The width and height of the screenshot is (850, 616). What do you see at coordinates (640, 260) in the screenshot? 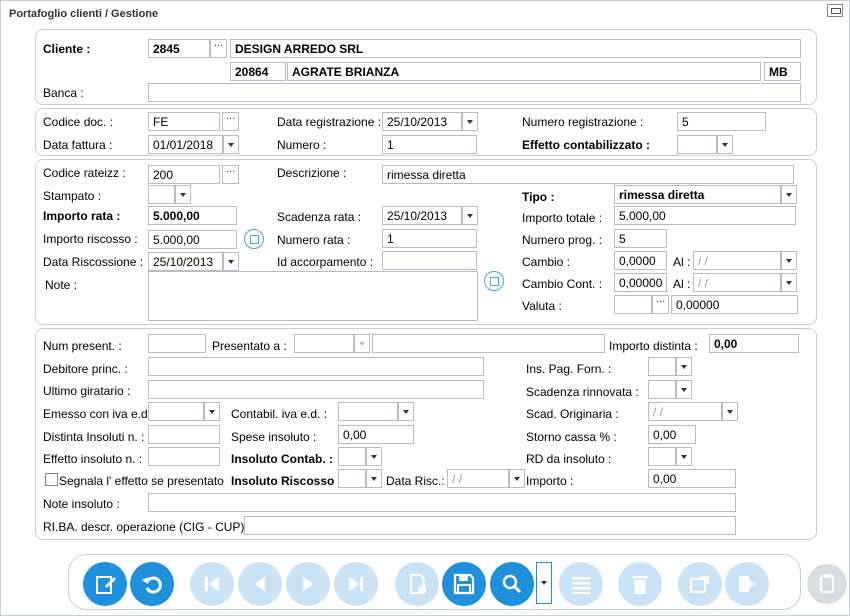
I see `cambio-field: 0,0000` at bounding box center [640, 260].